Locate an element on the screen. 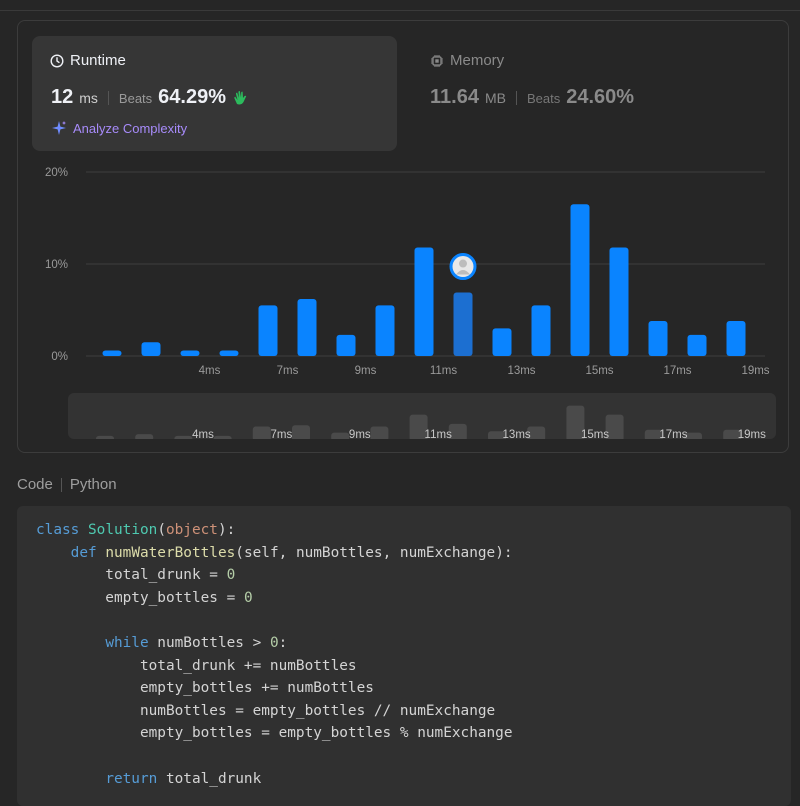 The image size is (800, 806). code-header: Code Python is located at coordinates (67, 484).